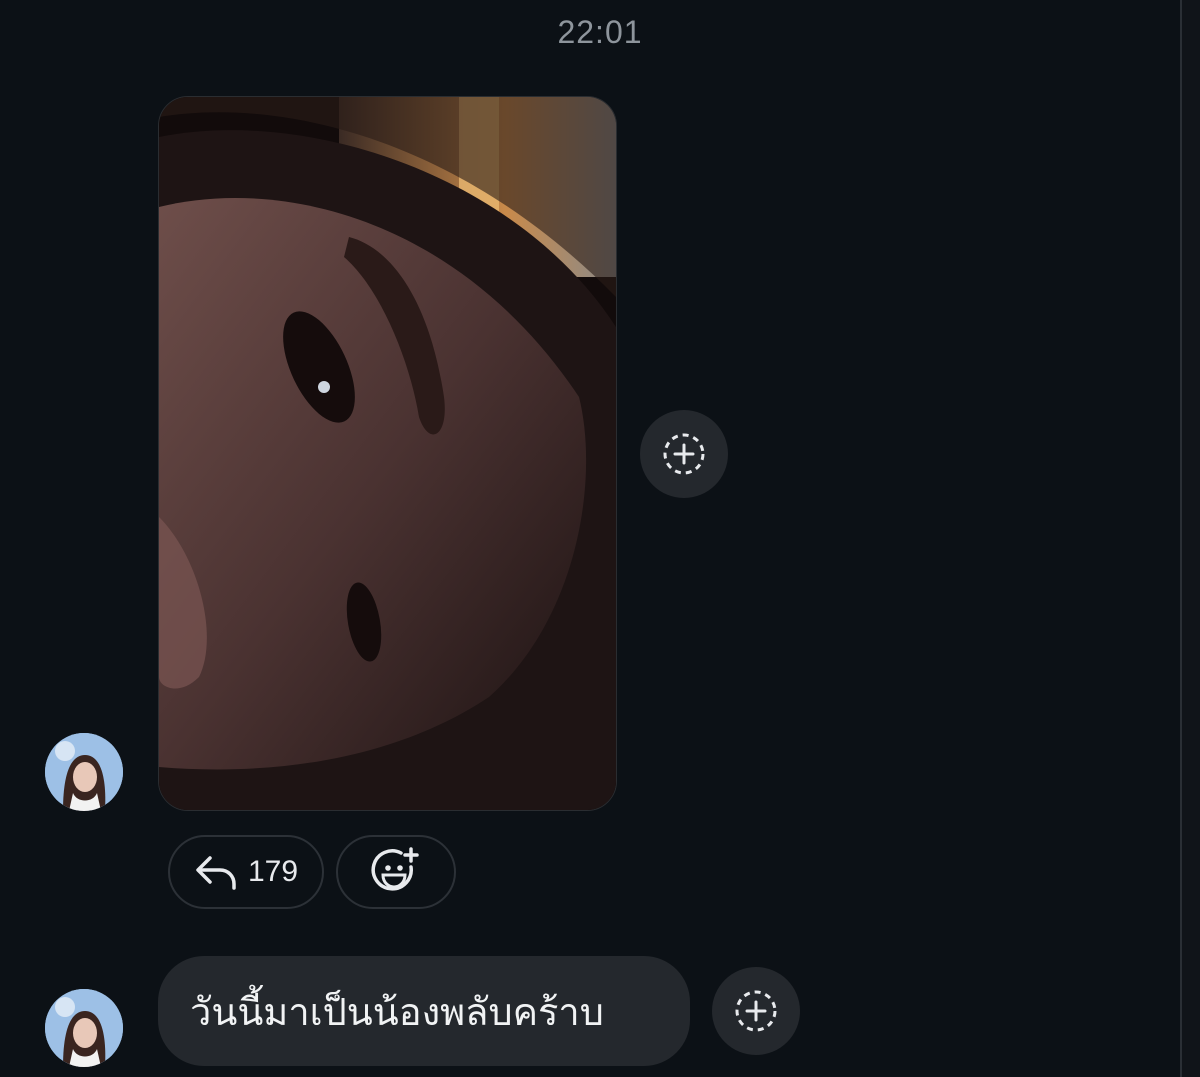  I want to click on message-timestamp: 22:01, so click(600, 32).